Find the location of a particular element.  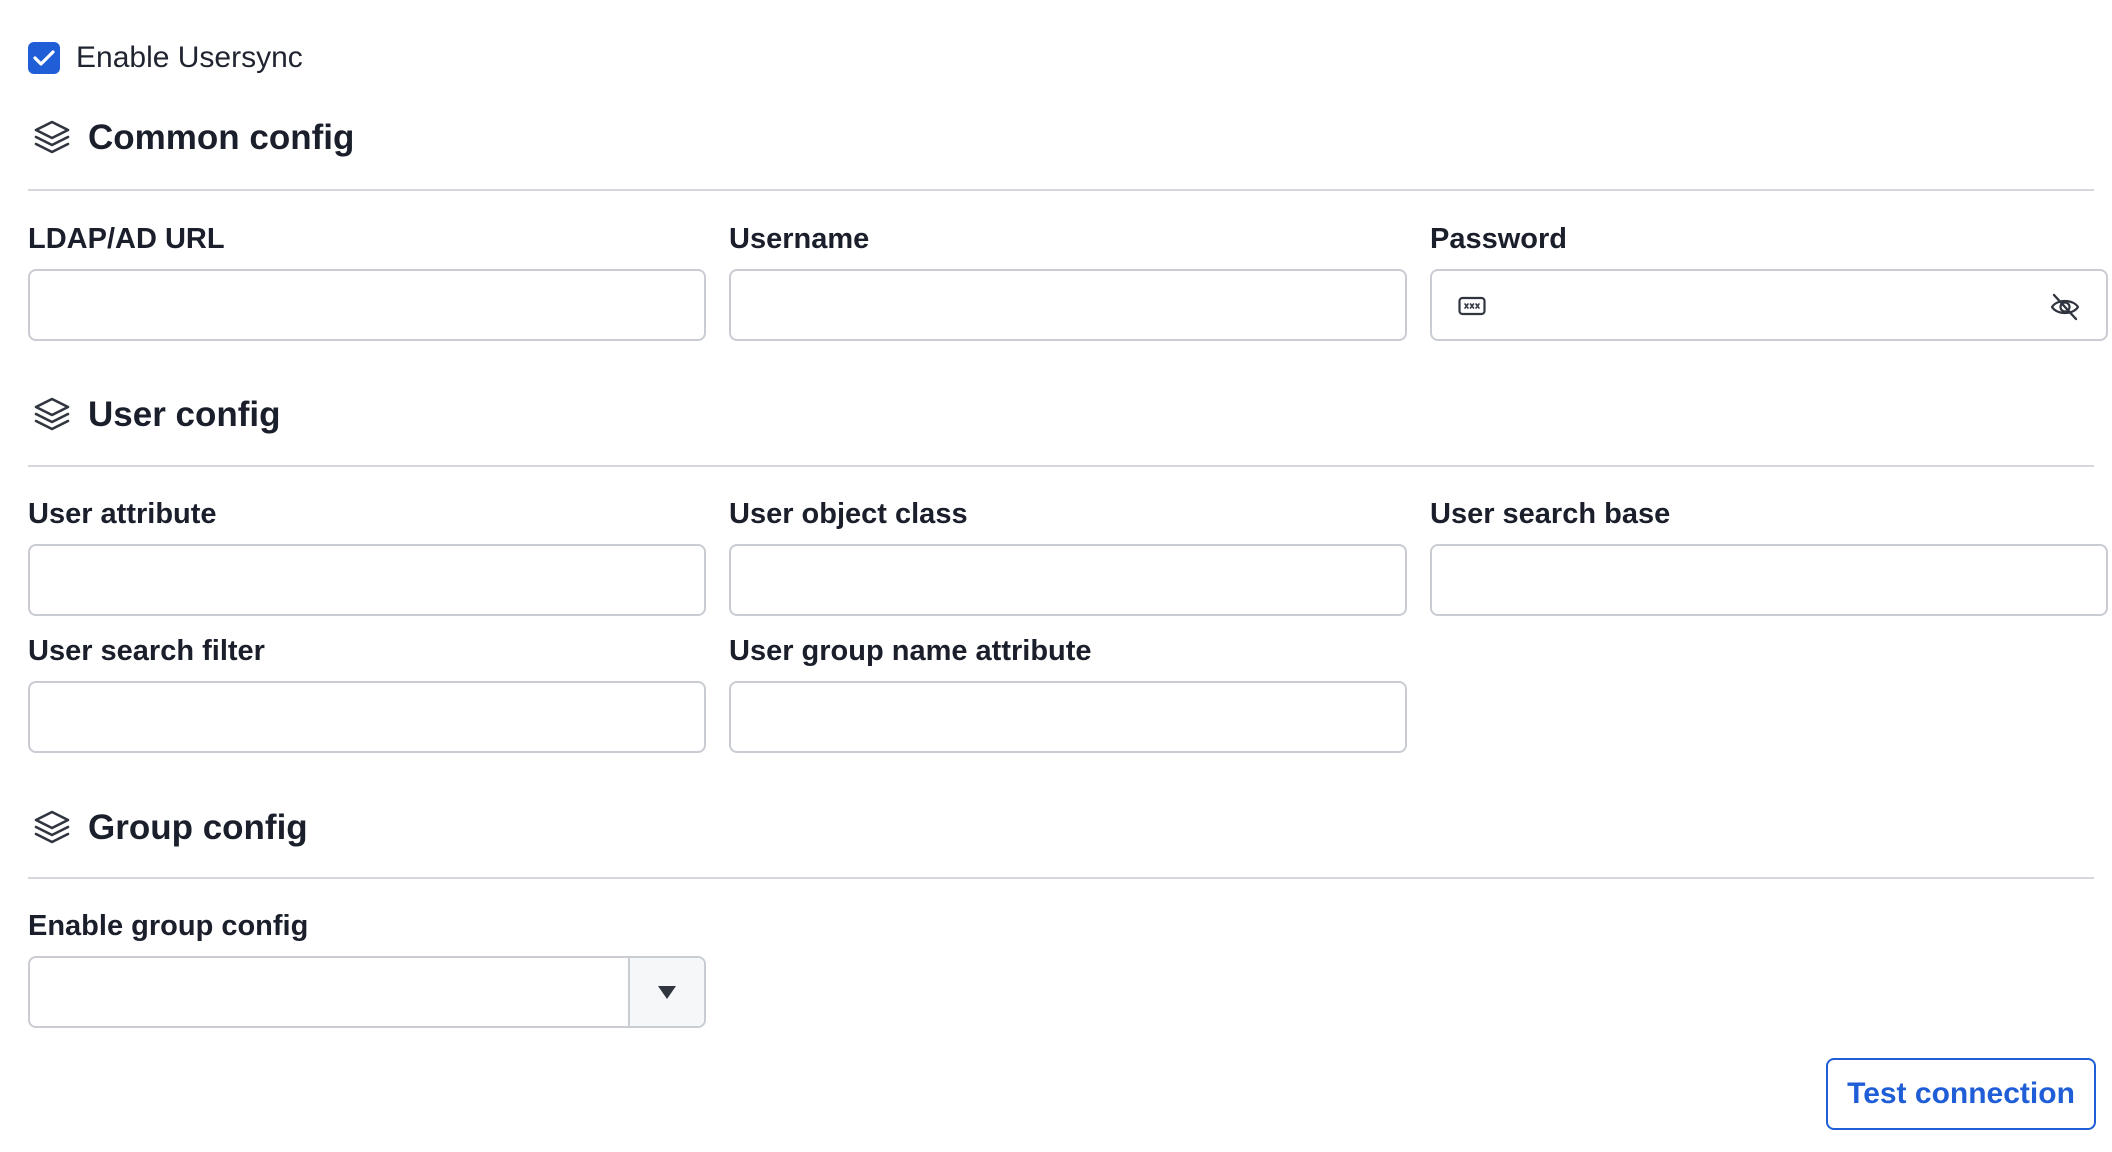

group-config-divider is located at coordinates (1061, 878).